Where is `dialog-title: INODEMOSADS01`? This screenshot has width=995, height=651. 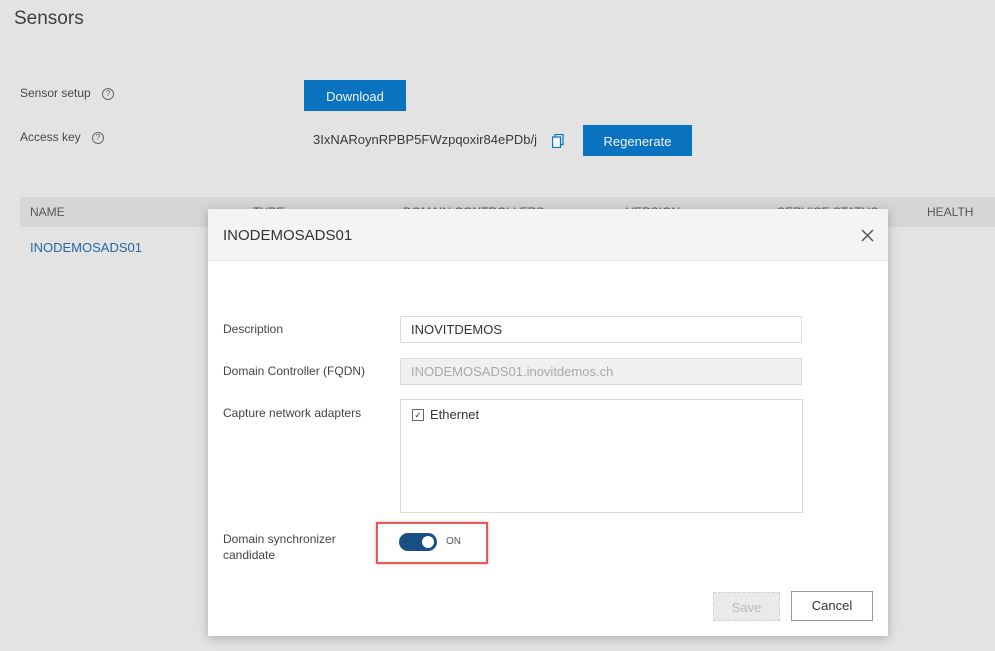
dialog-title: INODEMOSADS01 is located at coordinates (288, 235).